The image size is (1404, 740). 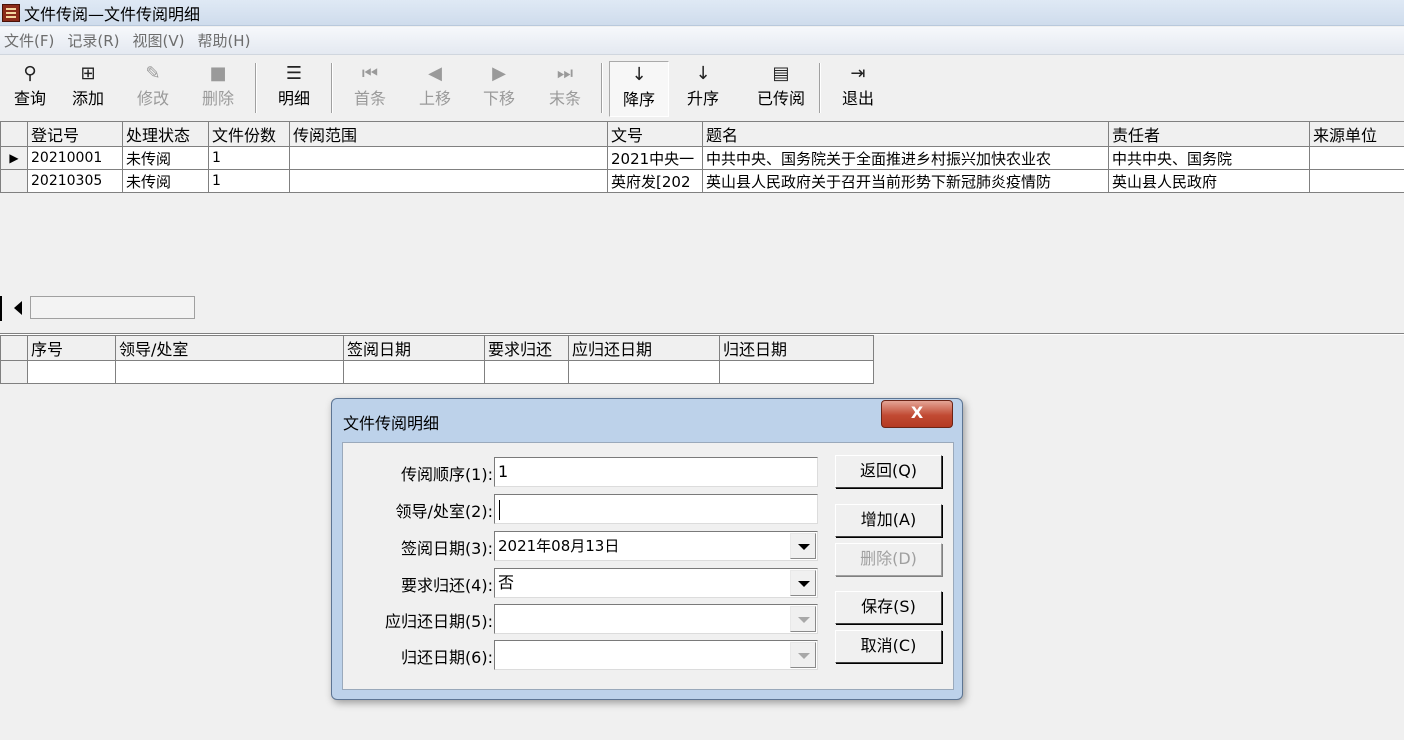 I want to click on menu-bar: 文件(F) 记录(R) 视图(V) 帮助(H), so click(x=702, y=41).